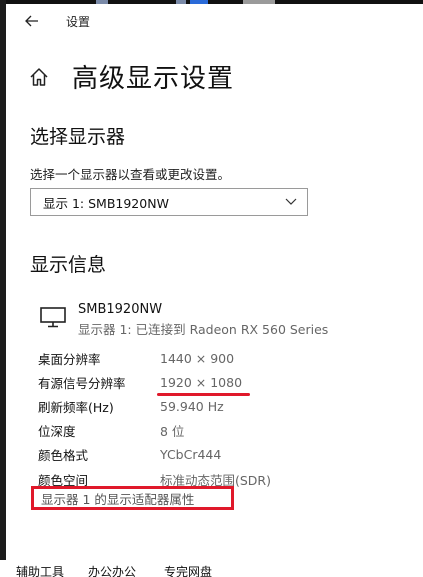  I want to click on info-label: 桌面分辨率, so click(69, 359).